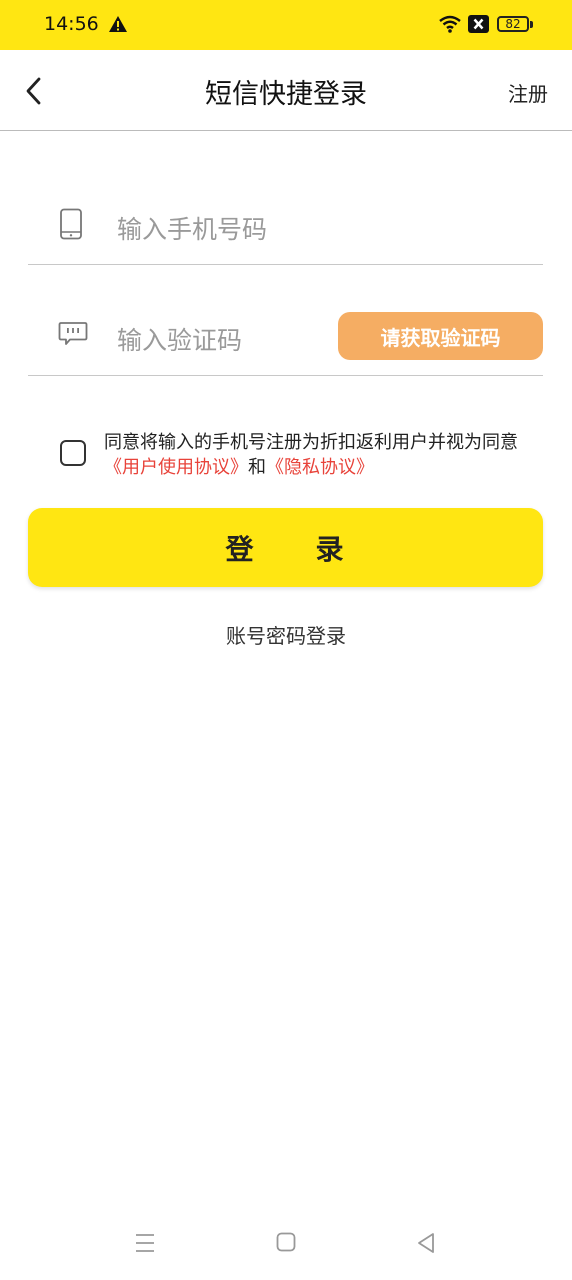 The height and width of the screenshot is (1280, 572). Describe the element at coordinates (179, 339) in the screenshot. I see `code-input: 输入验证码` at that location.